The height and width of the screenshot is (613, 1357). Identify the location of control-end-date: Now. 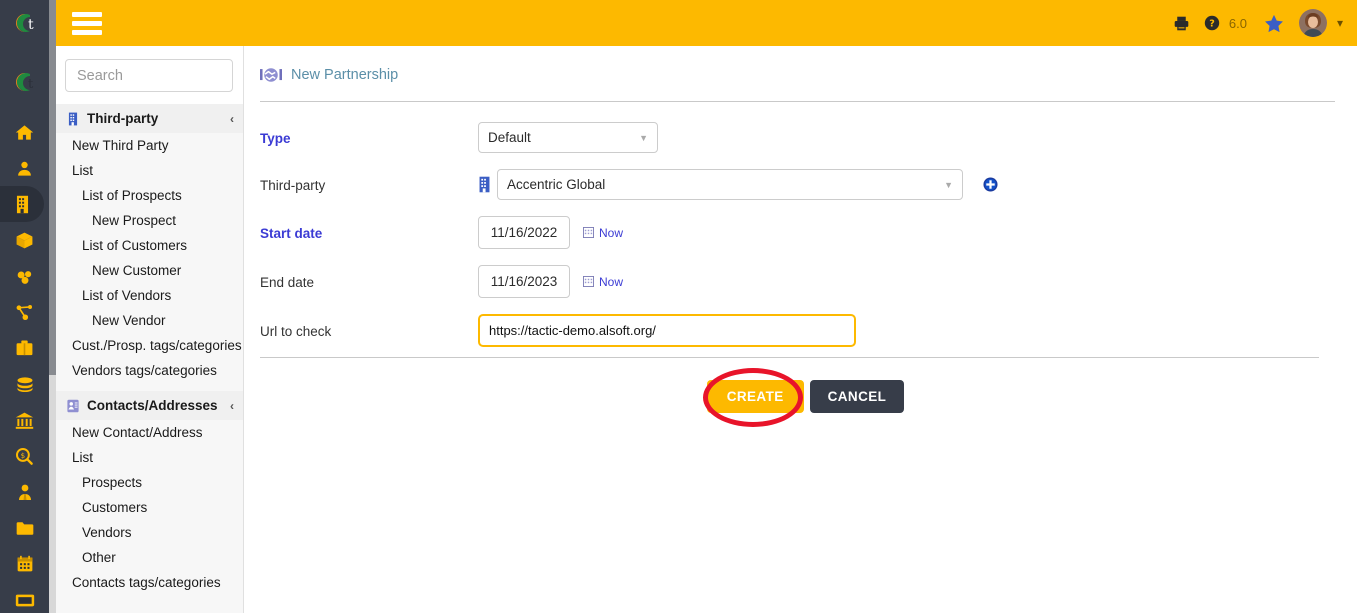
(550, 281).